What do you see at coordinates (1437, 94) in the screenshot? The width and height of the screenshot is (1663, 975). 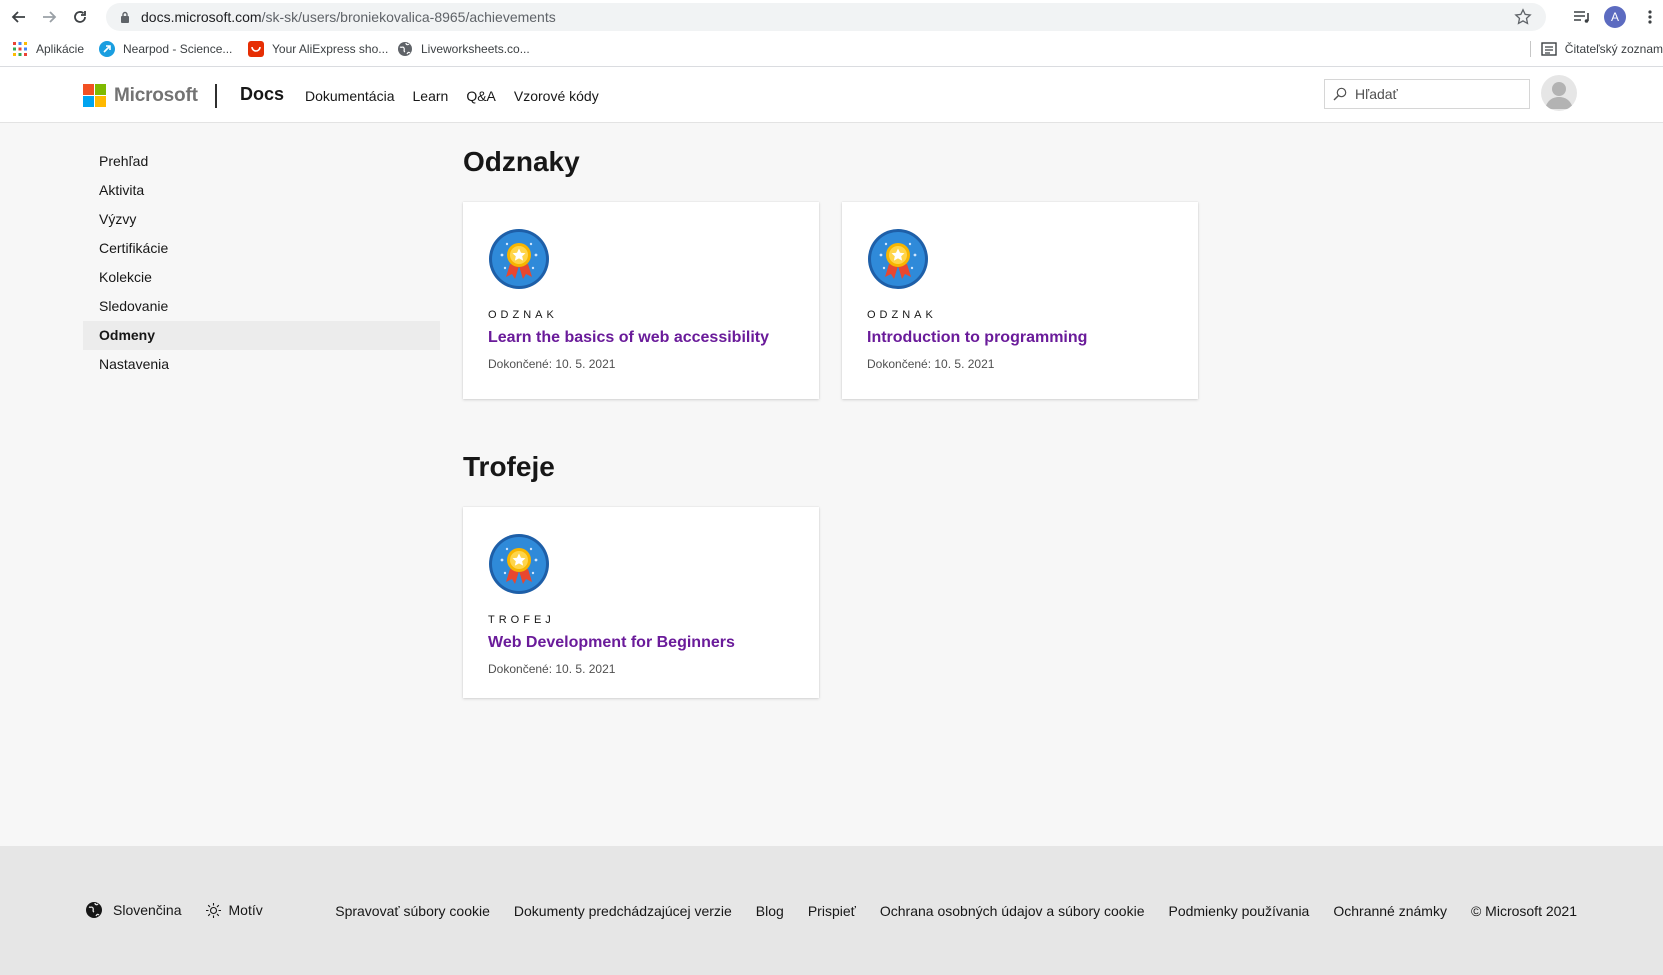 I see `search-input` at bounding box center [1437, 94].